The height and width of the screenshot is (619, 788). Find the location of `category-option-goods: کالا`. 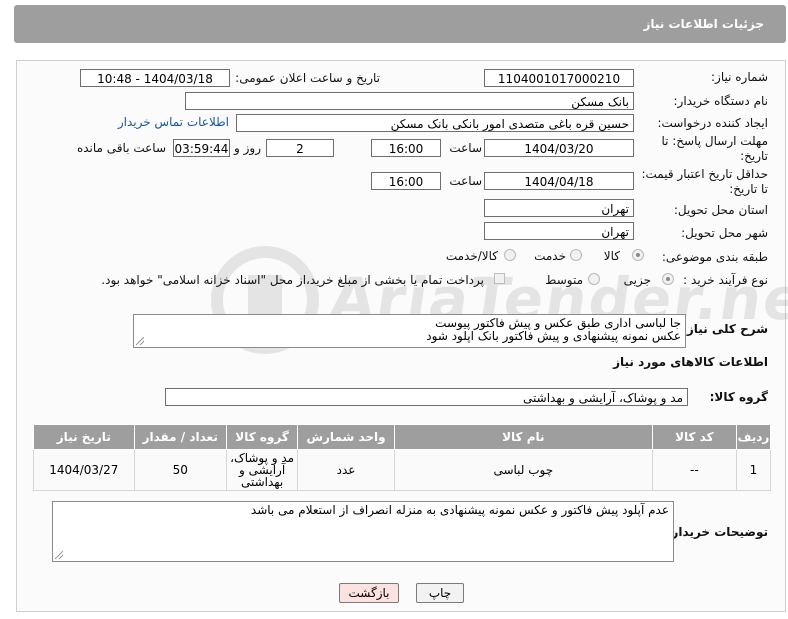

category-option-goods: کالا is located at coordinates (611, 256).